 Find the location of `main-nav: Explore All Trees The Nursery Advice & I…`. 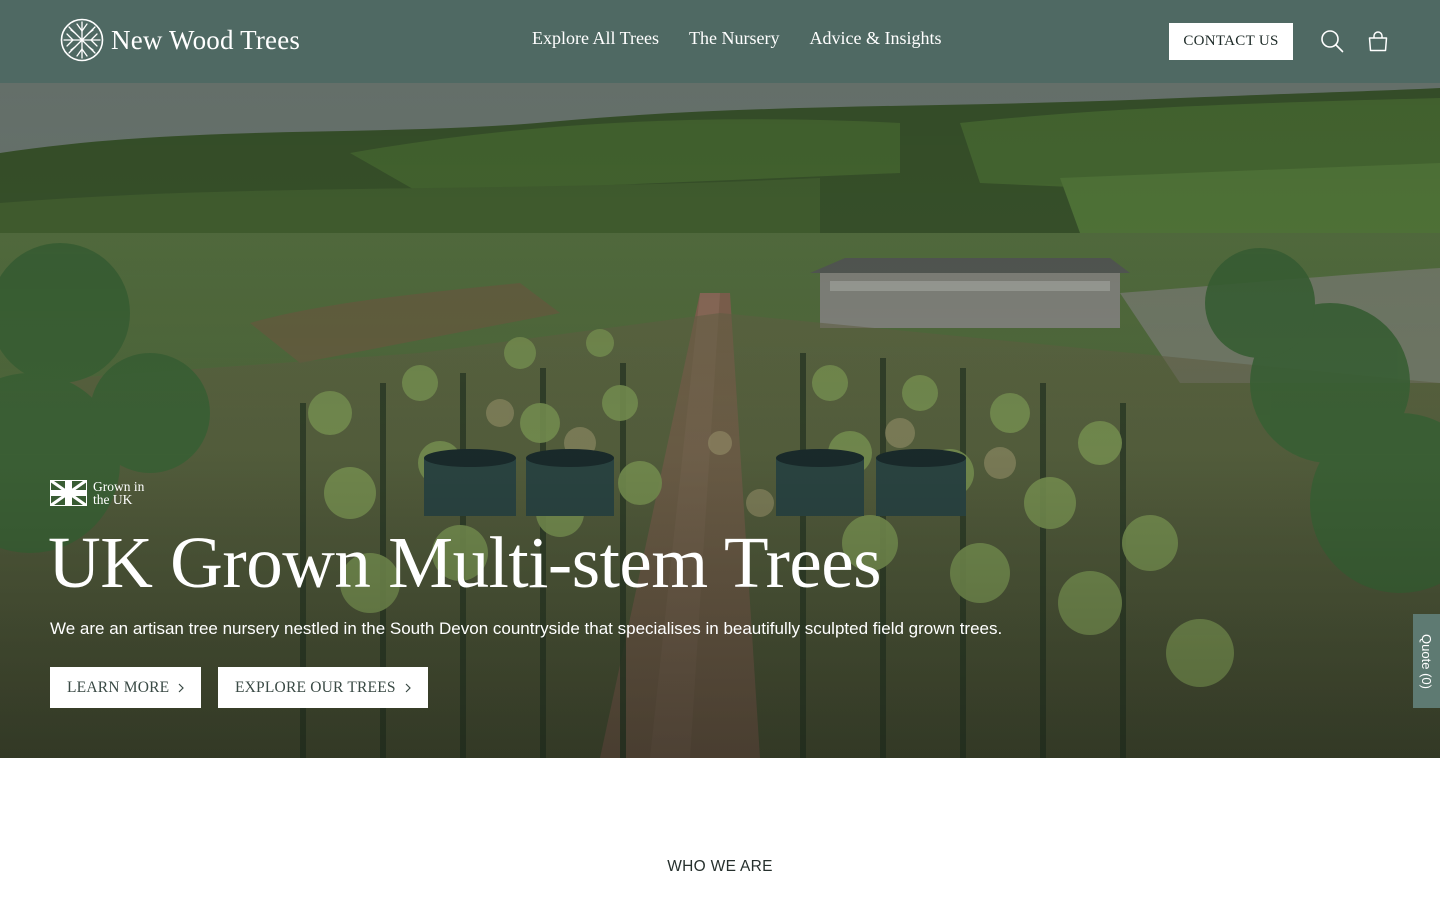

main-nav: Explore All Trees The Nursery Advice & I… is located at coordinates (736, 38).